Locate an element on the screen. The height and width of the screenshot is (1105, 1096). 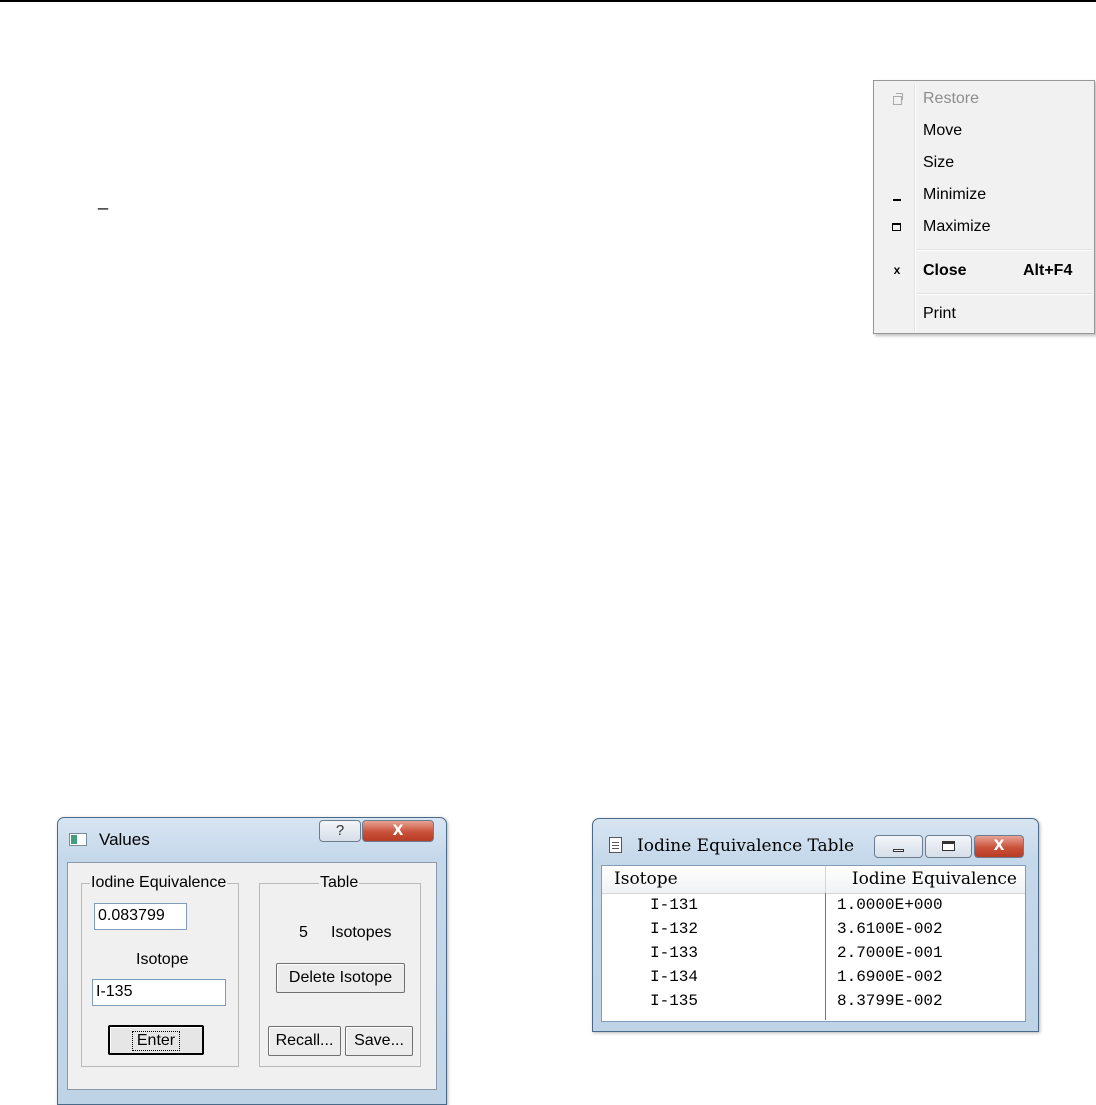
table-row: I-131 1.0000E+000 is located at coordinates (813, 906).